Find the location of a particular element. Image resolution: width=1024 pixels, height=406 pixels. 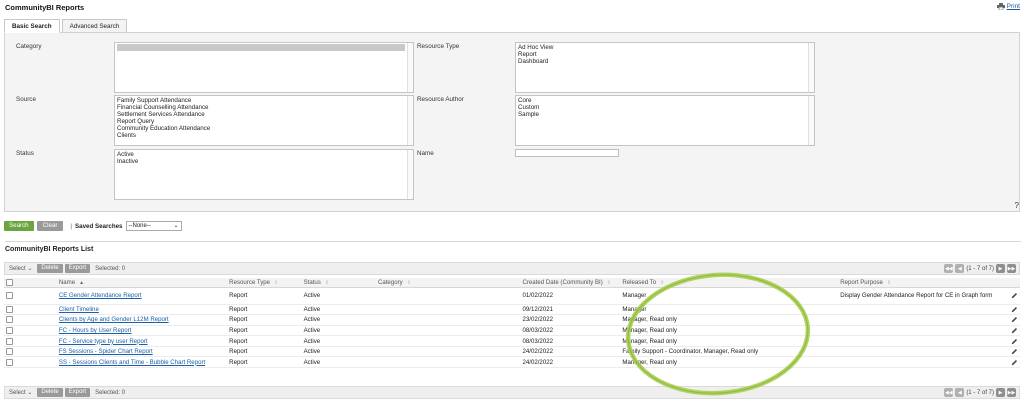

source-scrollbar is located at coordinates (410, 120).